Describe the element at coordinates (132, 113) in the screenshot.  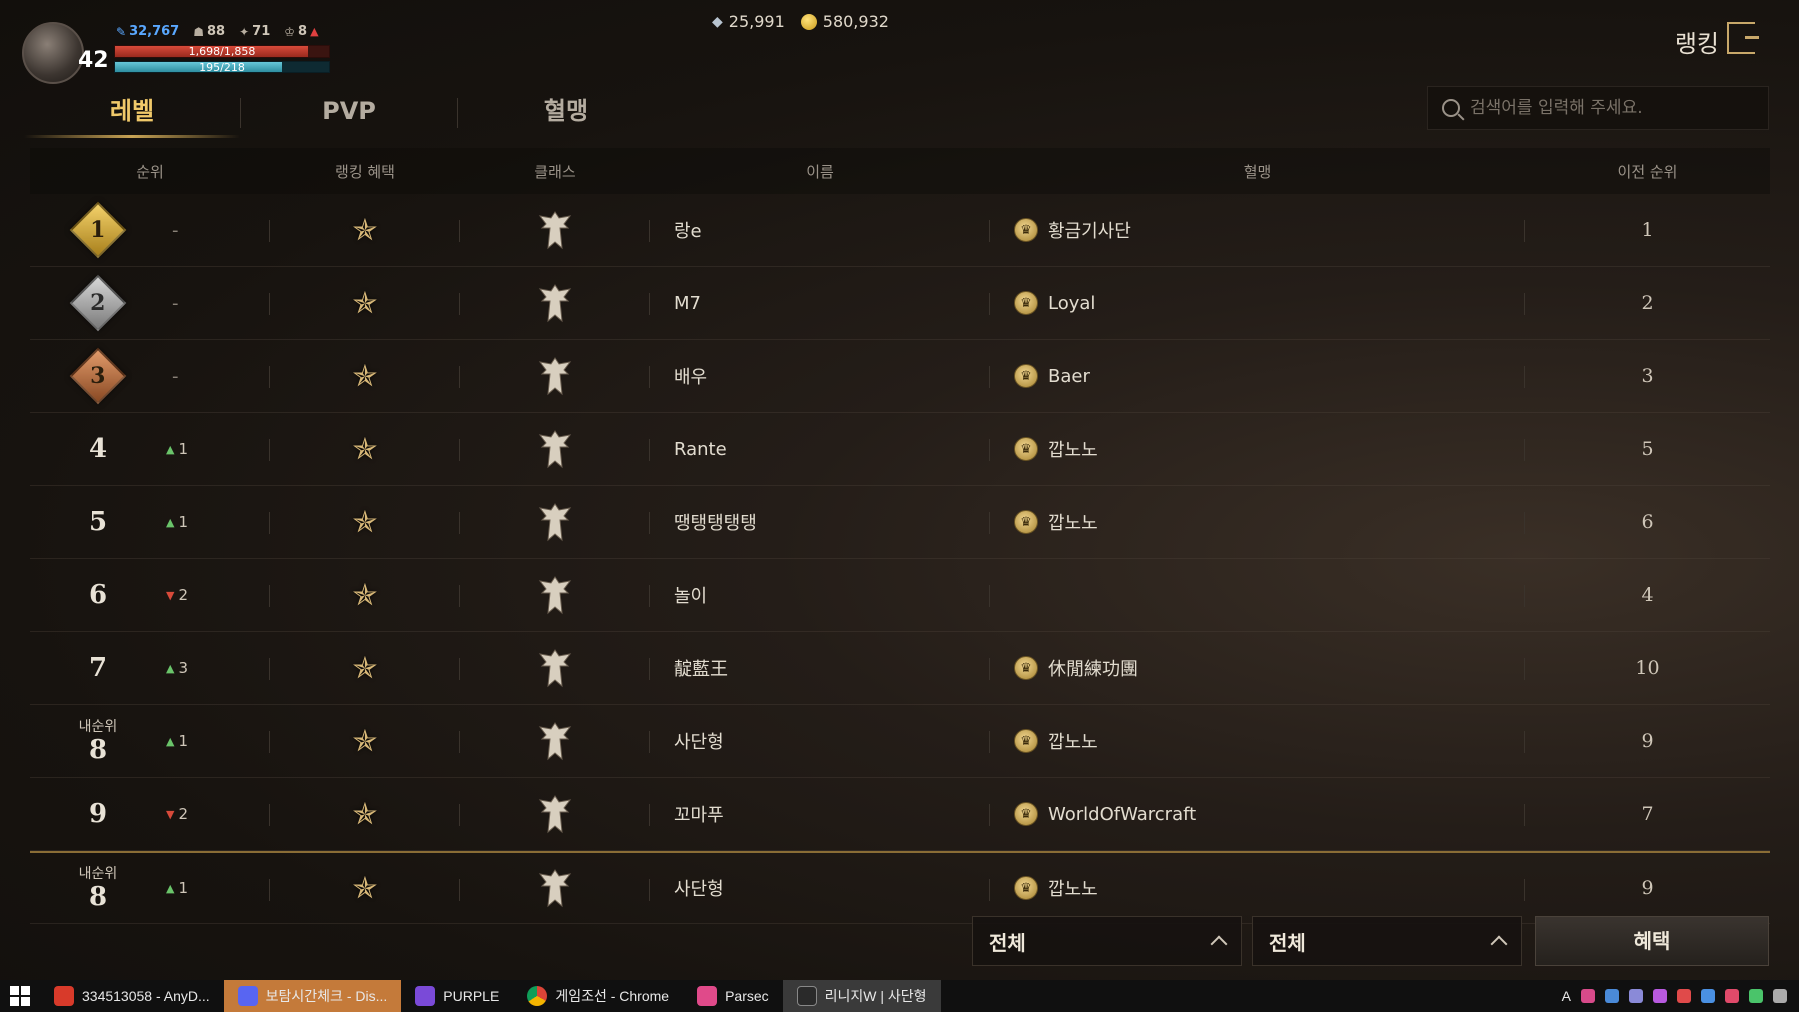
I see `tab-level: 레벨` at that location.